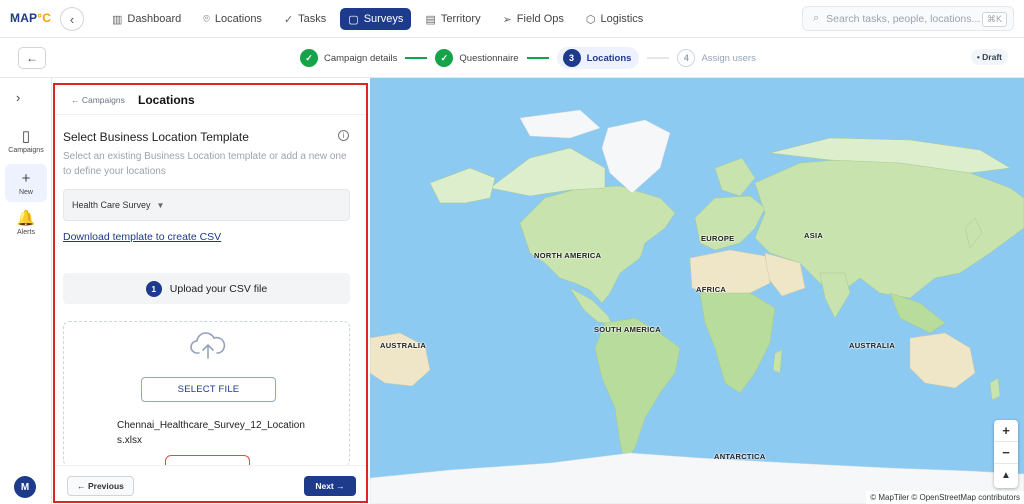  I want to click on map-label-asia: ASIA, so click(814, 235).